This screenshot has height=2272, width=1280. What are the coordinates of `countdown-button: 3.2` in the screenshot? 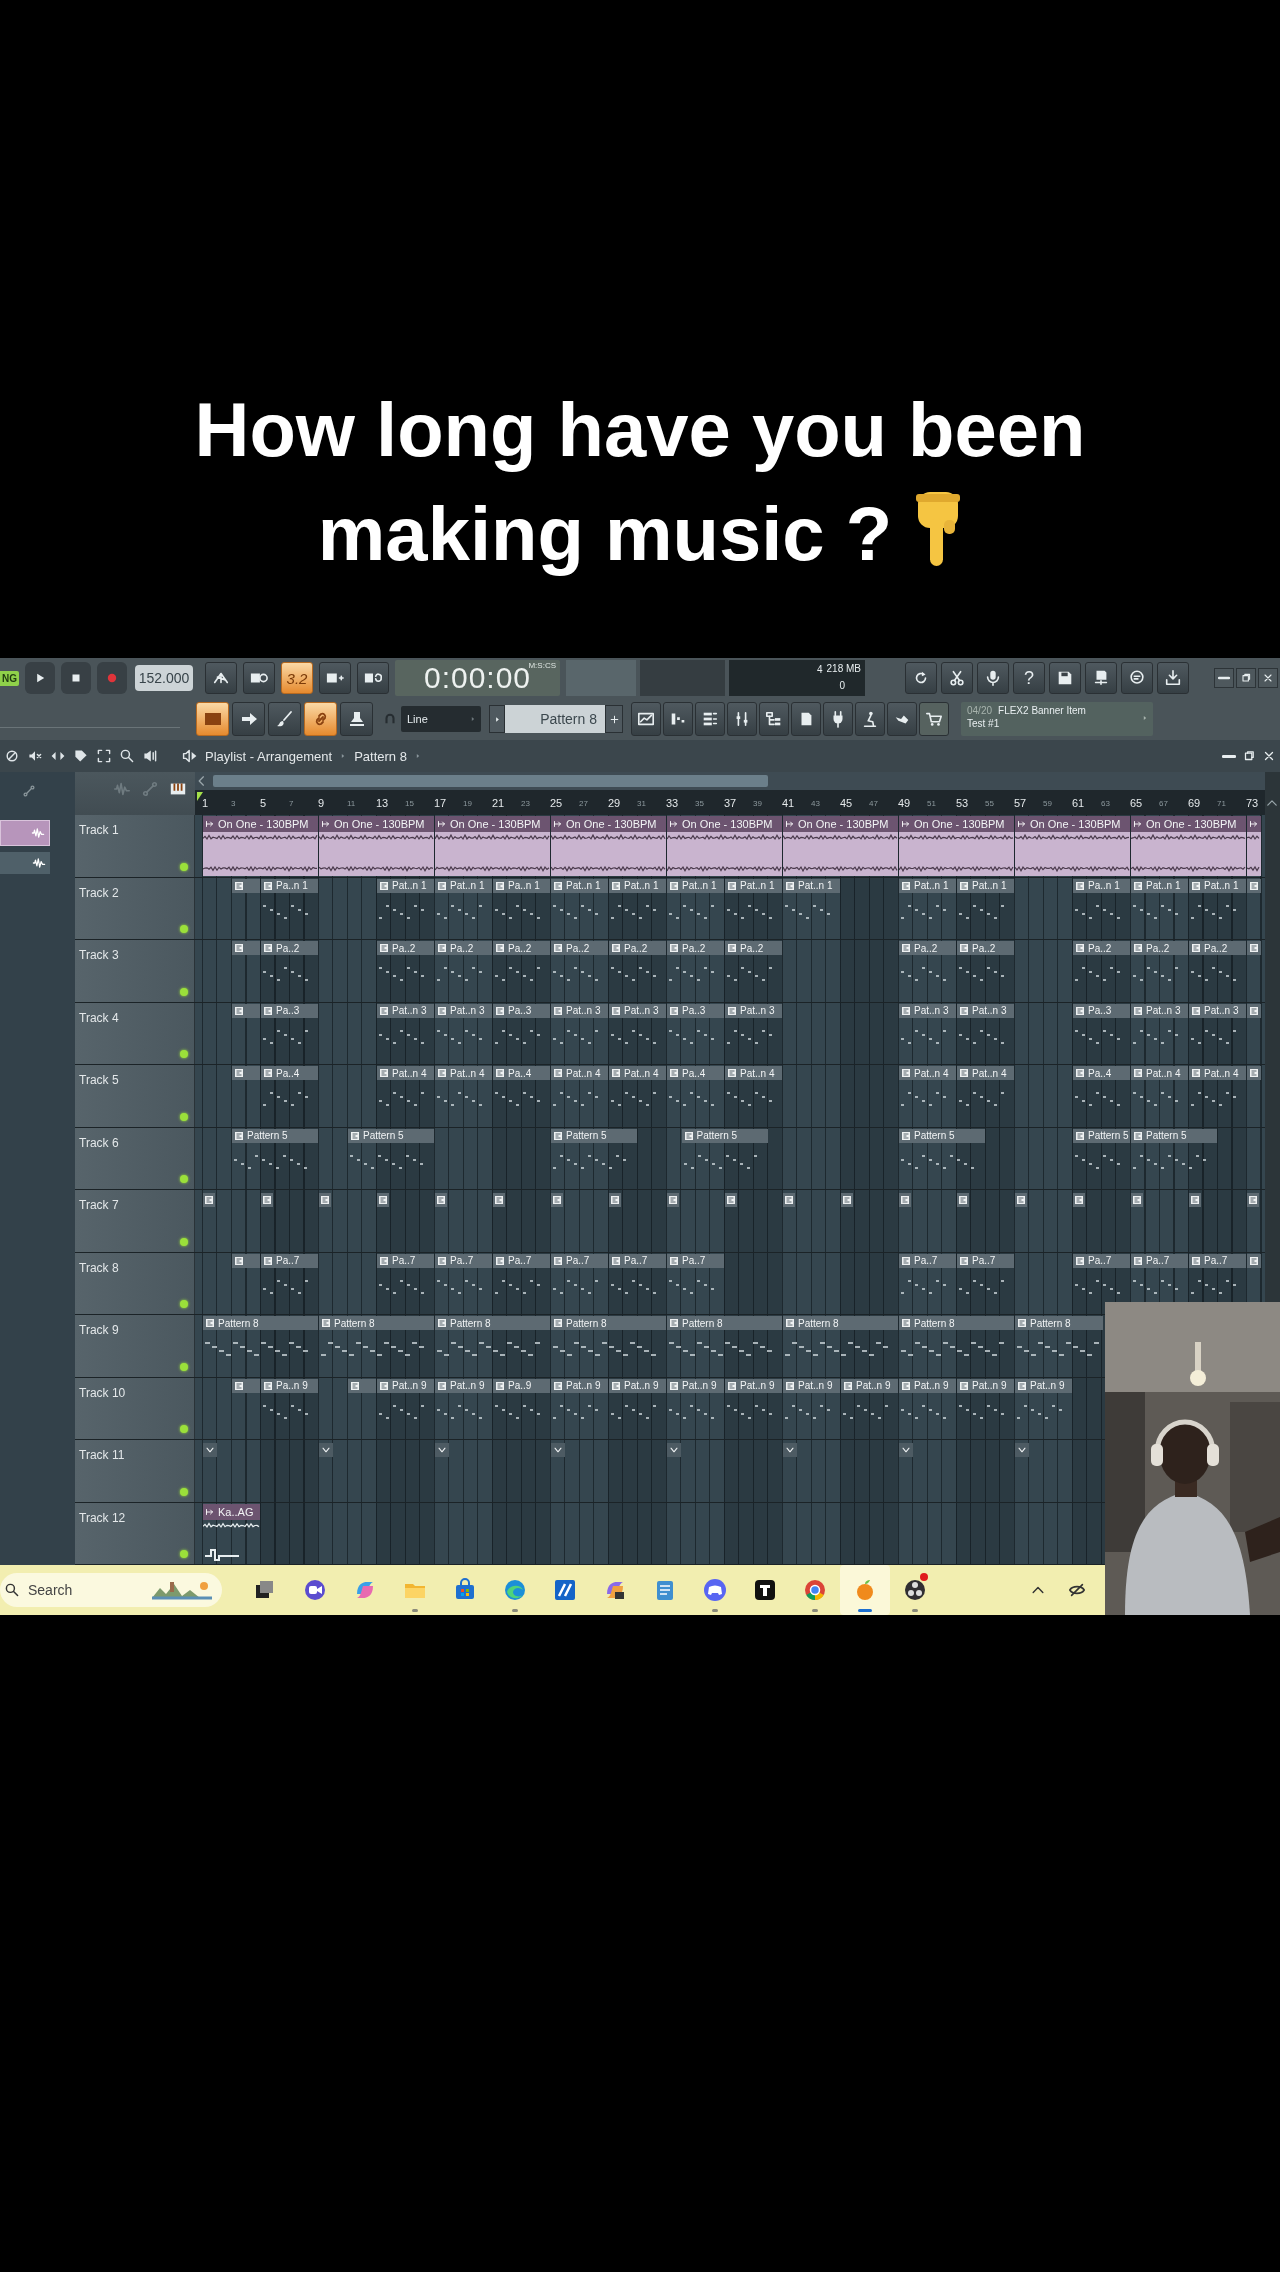 It's located at (297, 678).